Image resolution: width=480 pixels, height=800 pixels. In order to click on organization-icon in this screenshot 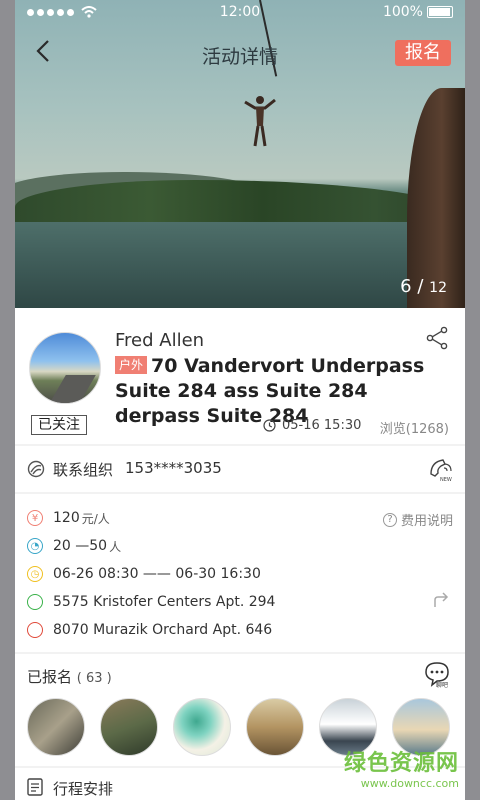, I will do `click(36, 469)`.